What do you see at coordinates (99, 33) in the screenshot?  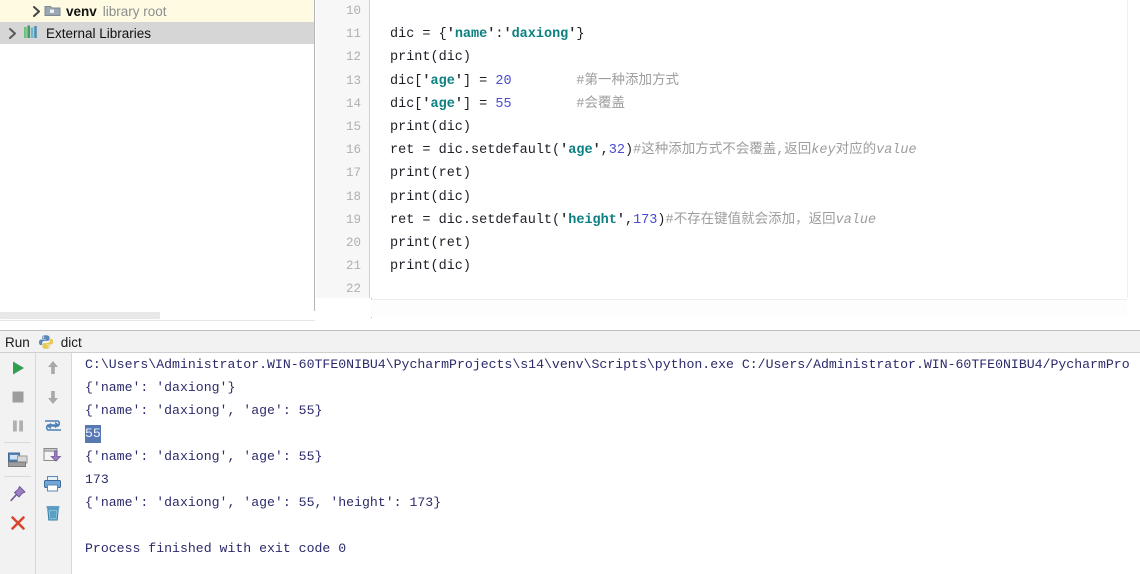 I see `tree-item-label: External Libraries` at bounding box center [99, 33].